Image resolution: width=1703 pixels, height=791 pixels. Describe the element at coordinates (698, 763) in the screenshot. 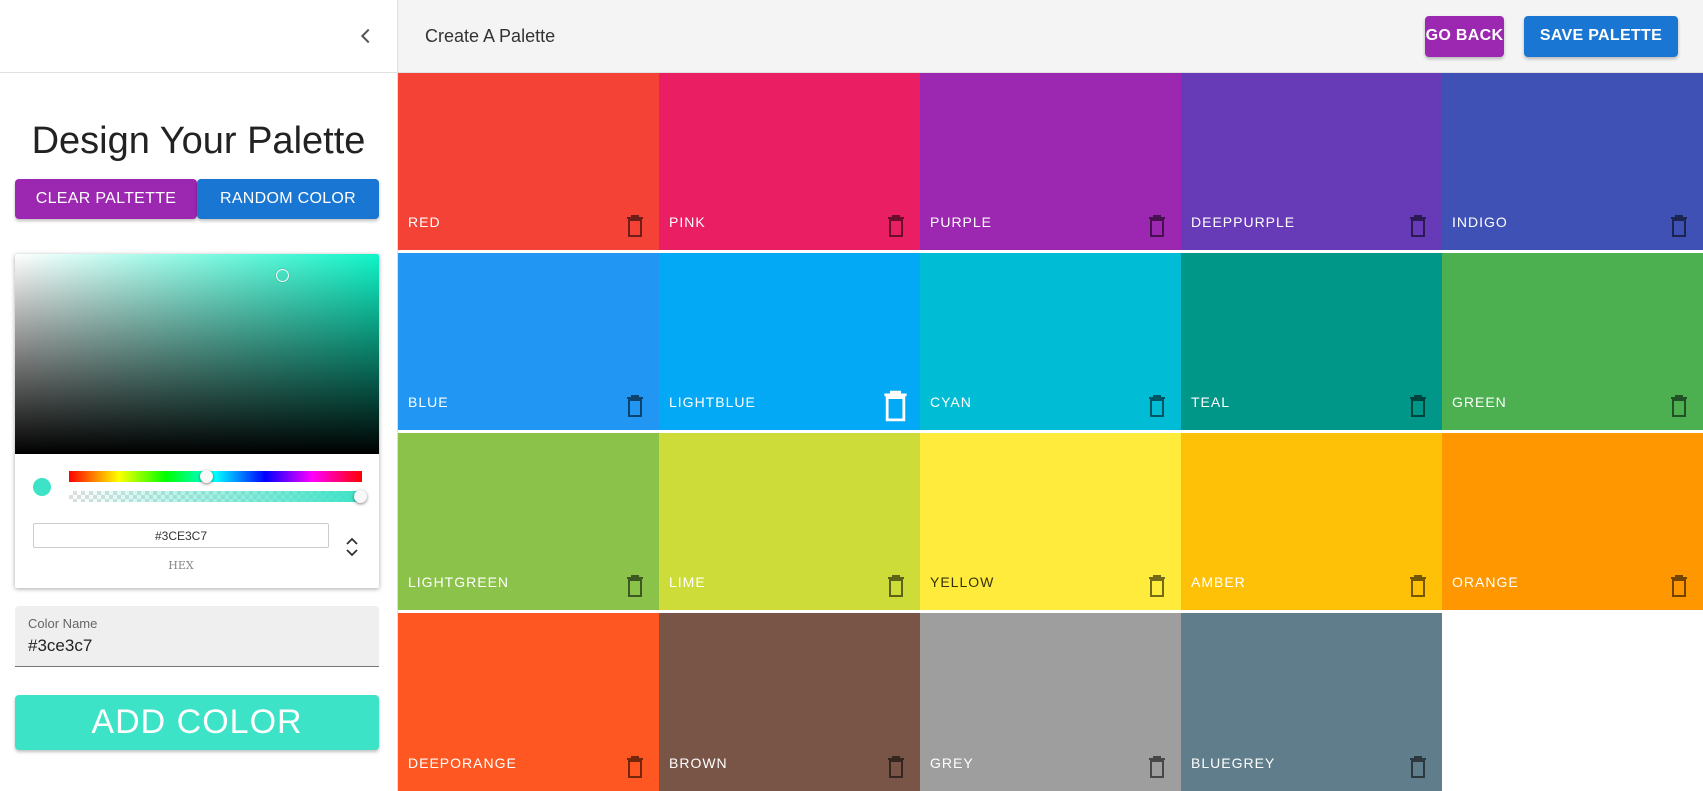

I see `color-box-name: BROWN` at that location.